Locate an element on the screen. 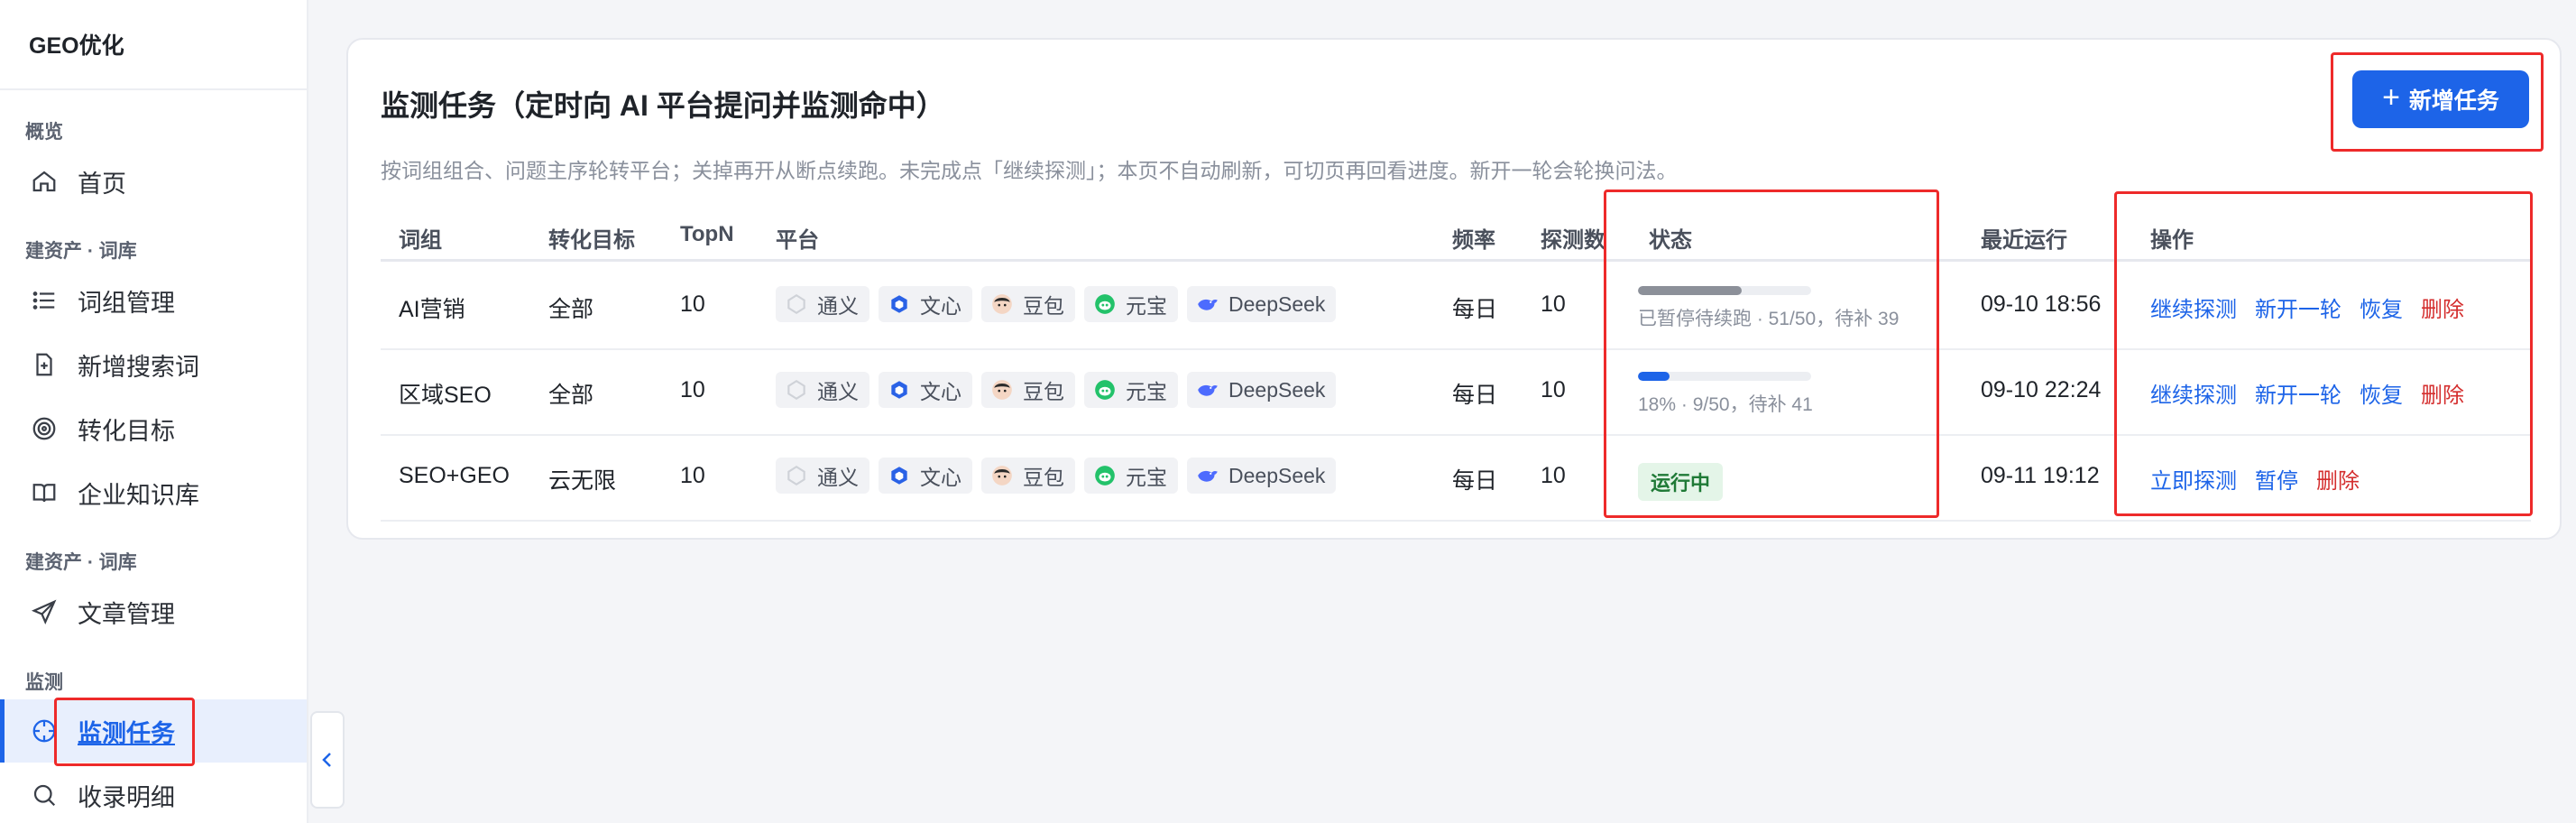 Image resolution: width=2576 pixels, height=823 pixels. target-icon is located at coordinates (44, 429).